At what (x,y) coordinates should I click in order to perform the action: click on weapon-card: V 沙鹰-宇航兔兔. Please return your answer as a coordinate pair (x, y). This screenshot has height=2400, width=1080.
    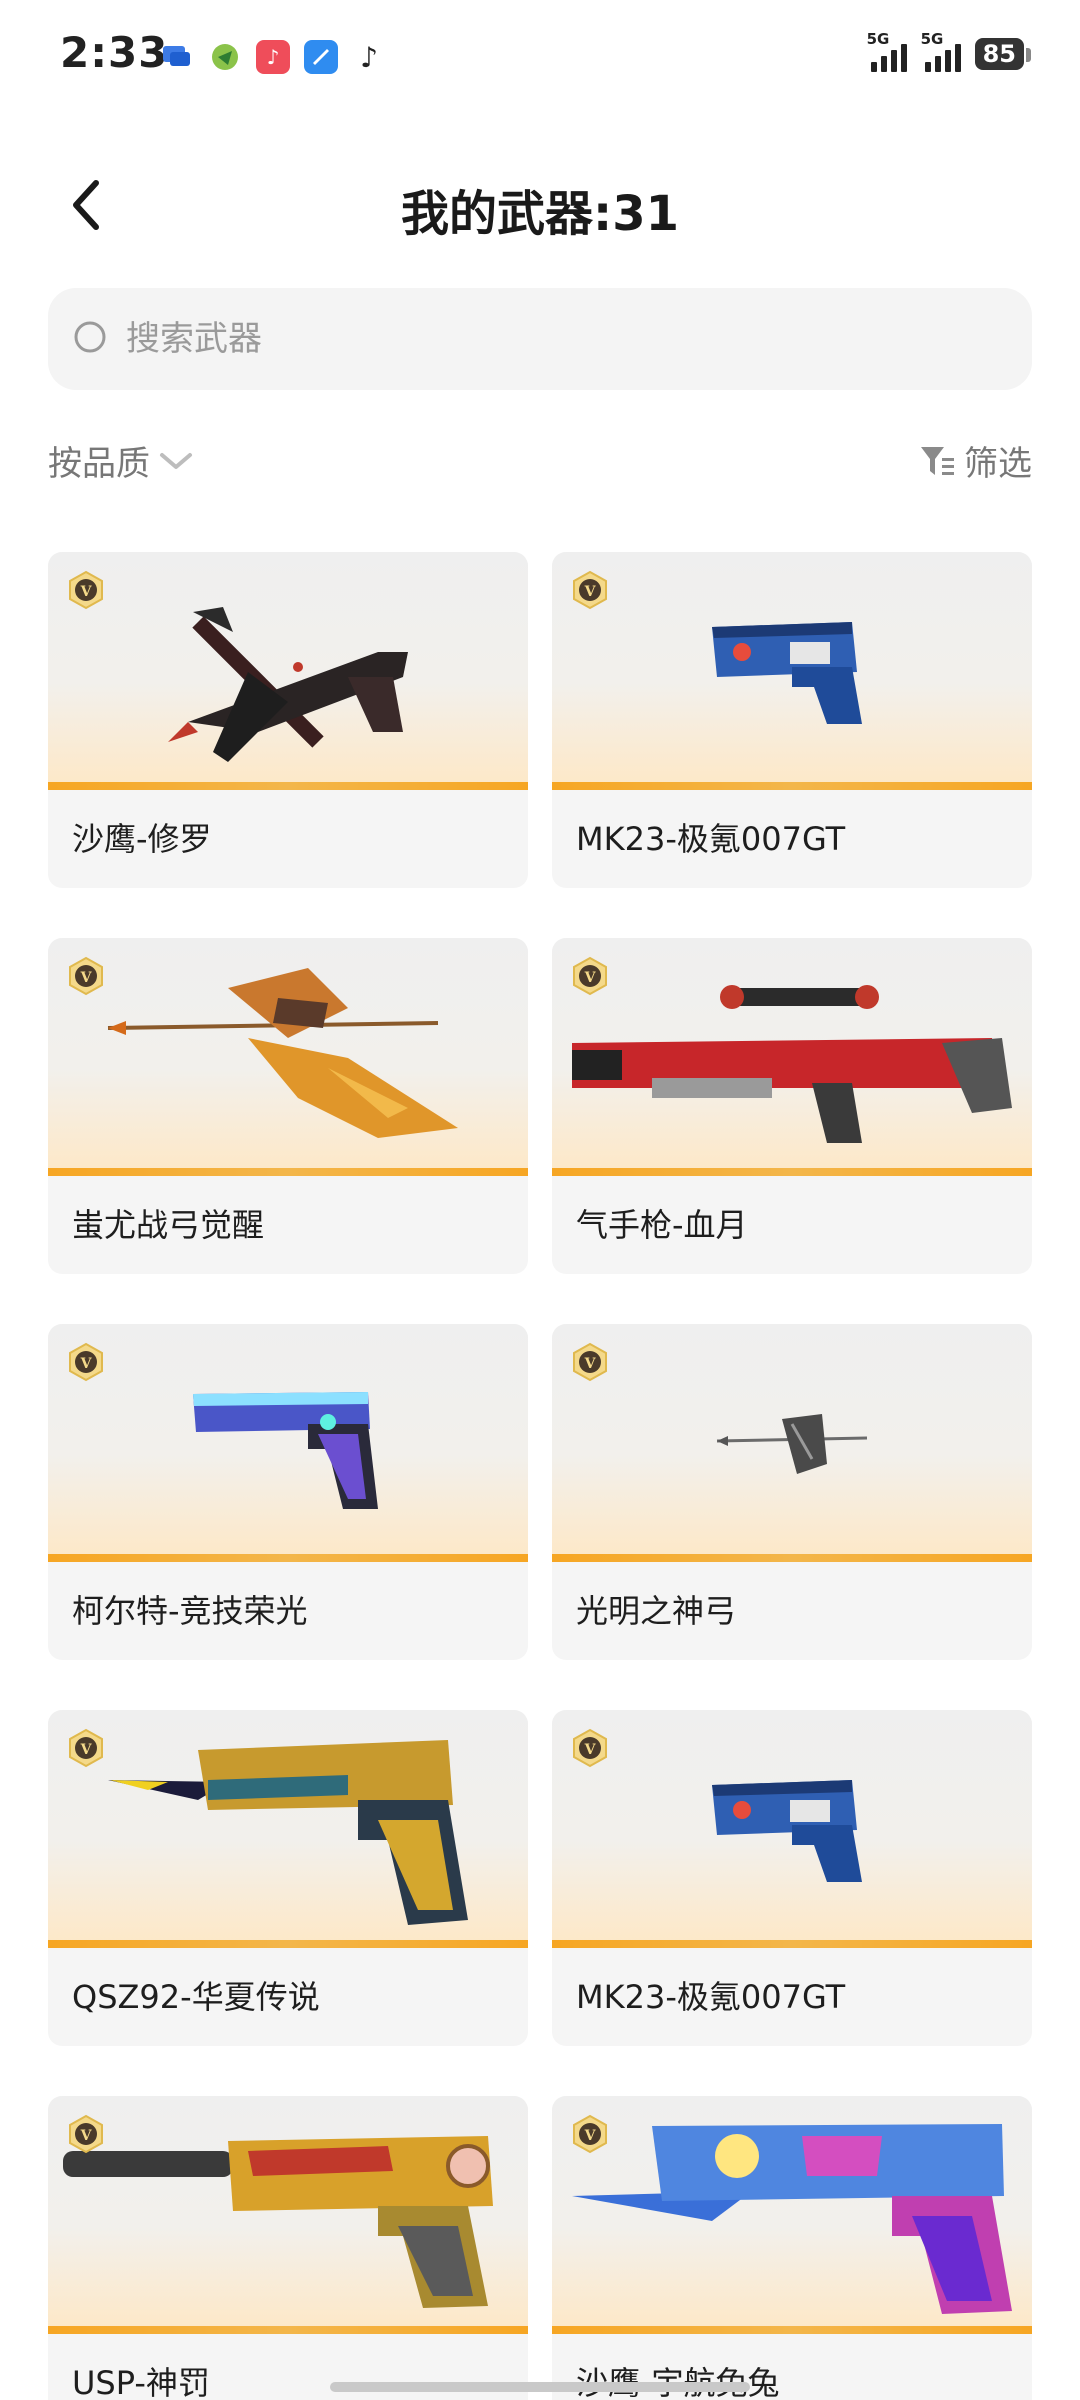
    Looking at the image, I should click on (792, 2248).